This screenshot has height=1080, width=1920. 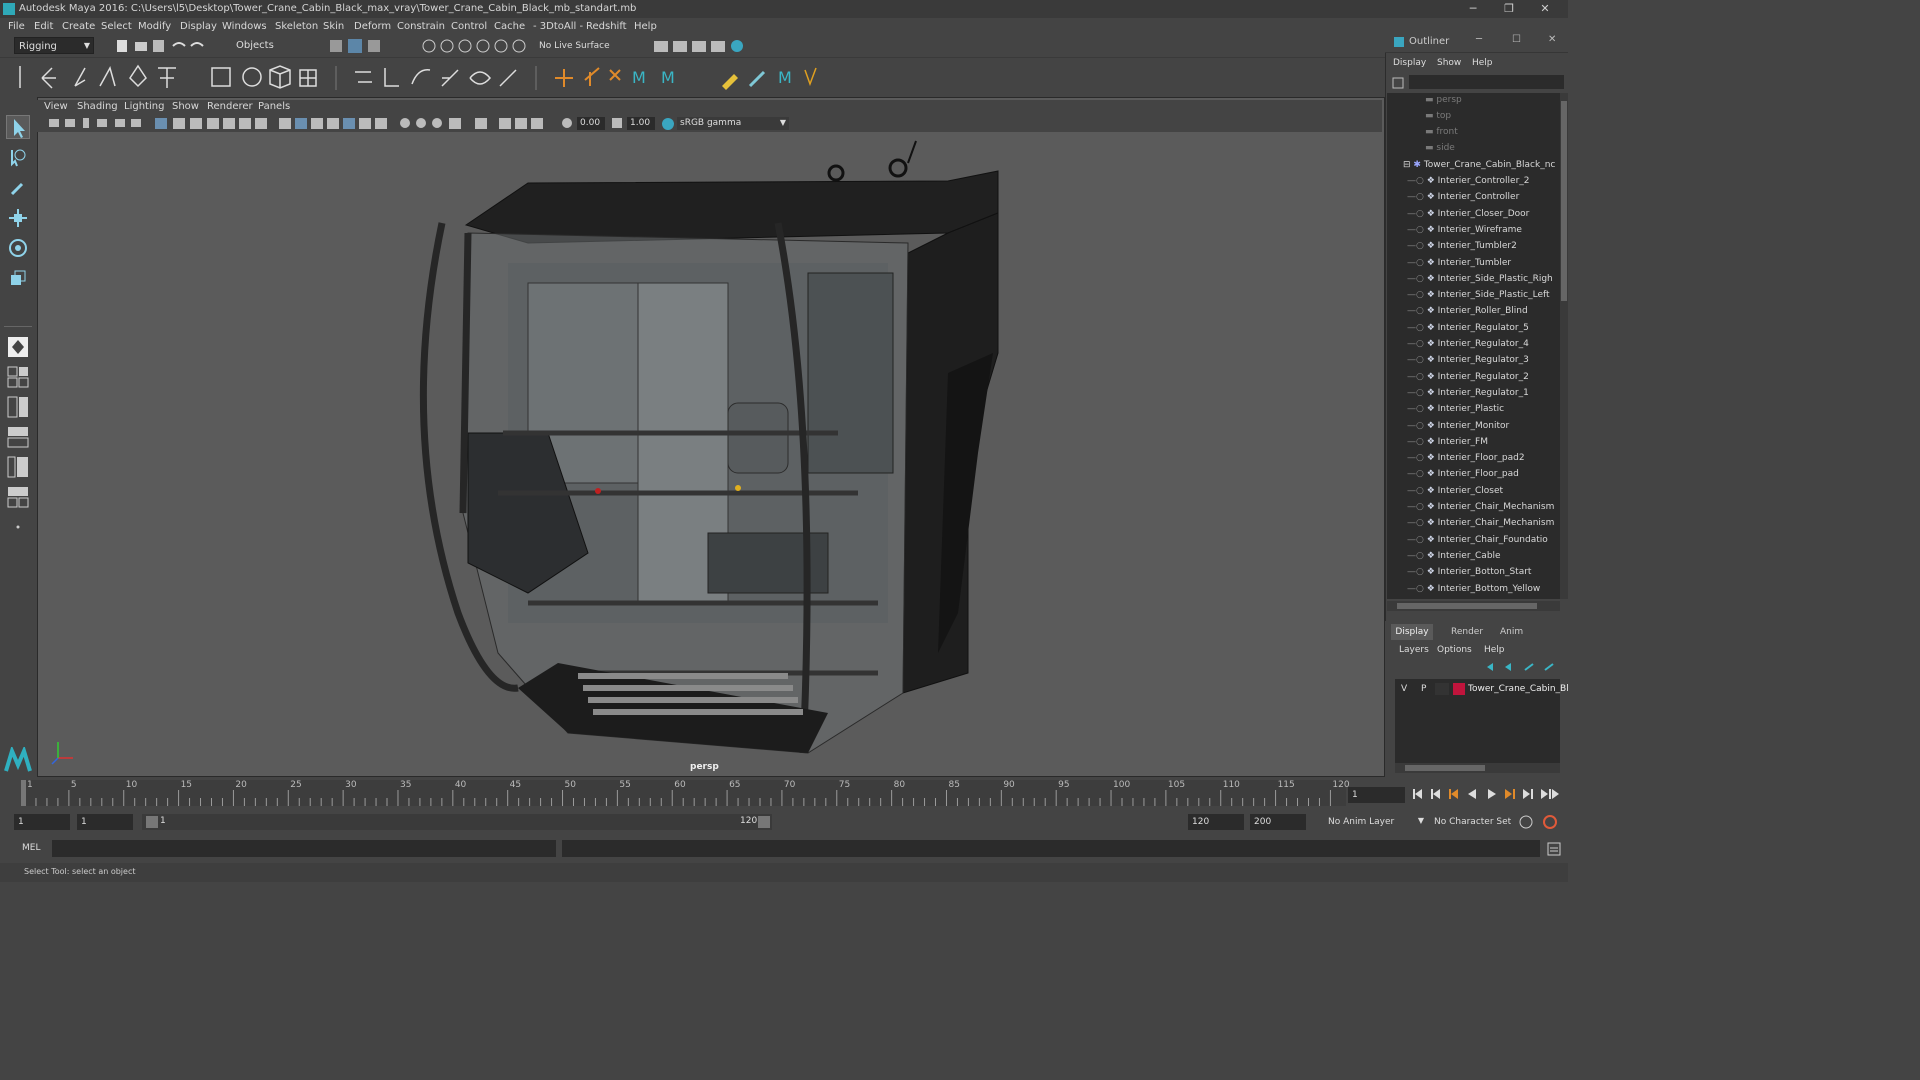 What do you see at coordinates (1454, 650) in the screenshot?
I see `layers-menu-options: Options` at bounding box center [1454, 650].